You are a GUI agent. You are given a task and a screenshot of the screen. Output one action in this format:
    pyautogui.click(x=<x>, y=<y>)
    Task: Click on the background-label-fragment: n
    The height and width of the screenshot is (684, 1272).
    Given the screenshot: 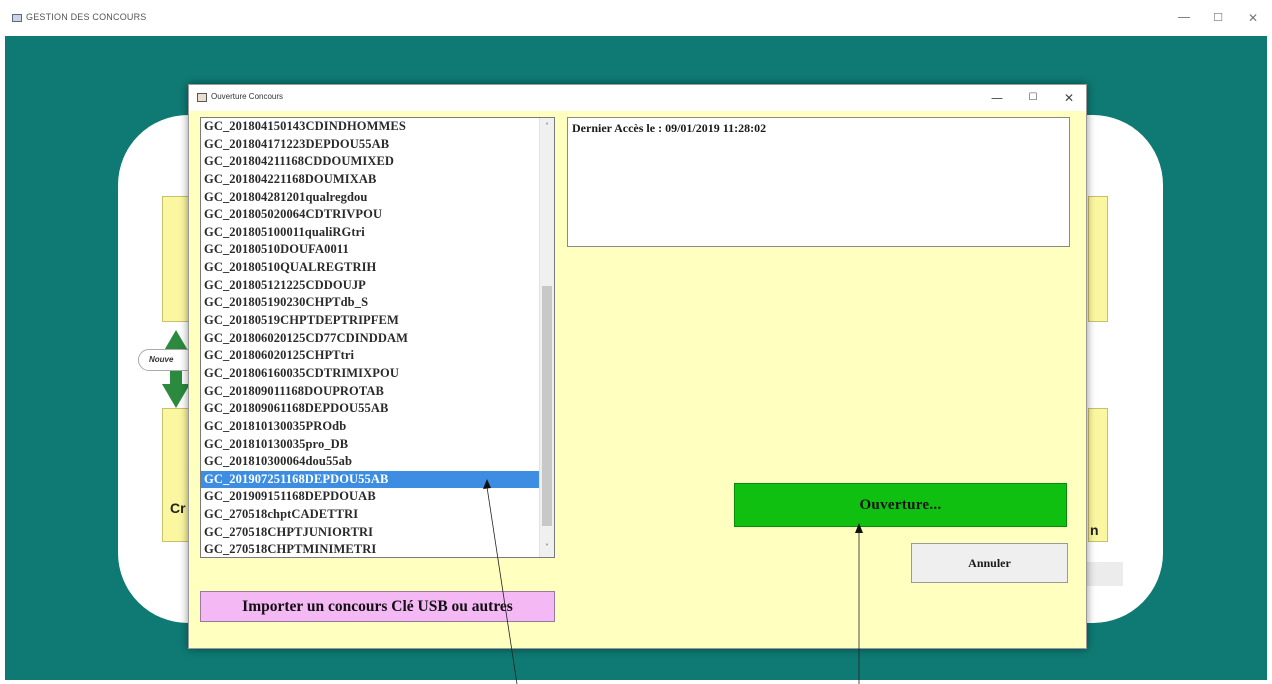 What is the action you would take?
    pyautogui.click(x=1094, y=530)
    